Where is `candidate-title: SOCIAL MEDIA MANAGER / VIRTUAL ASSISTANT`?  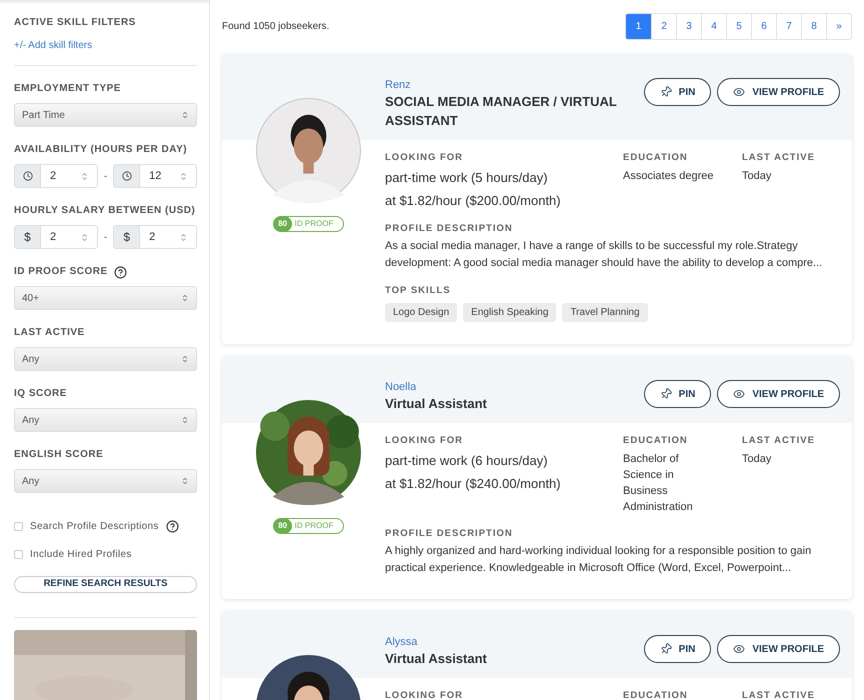
candidate-title: SOCIAL MEDIA MANAGER / VIRTUAL ASSISTANT is located at coordinates (501, 111).